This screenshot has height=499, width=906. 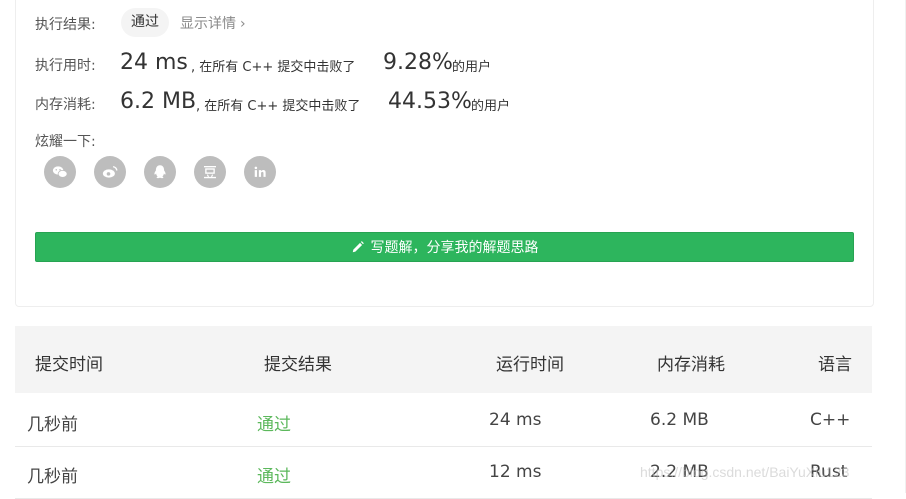 What do you see at coordinates (243, 24) in the screenshot?
I see `chevron-right-icon: ›` at bounding box center [243, 24].